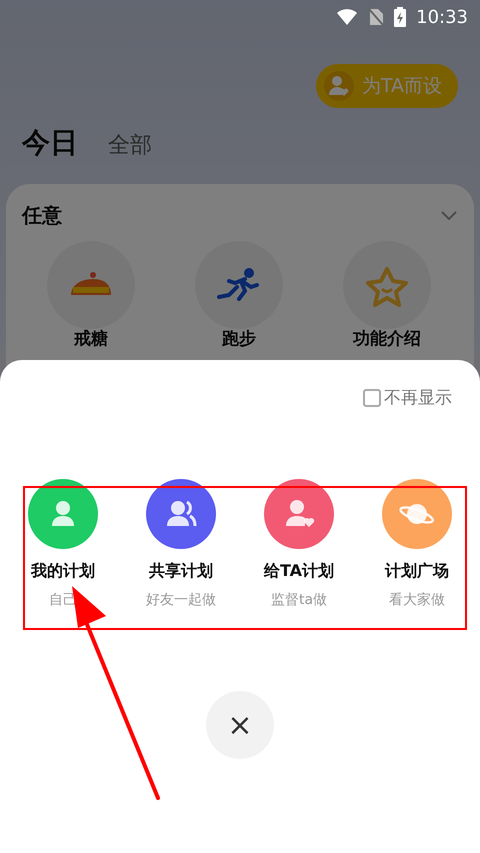 This screenshot has height=853, width=480. I want to click on close-button: ×, so click(240, 725).